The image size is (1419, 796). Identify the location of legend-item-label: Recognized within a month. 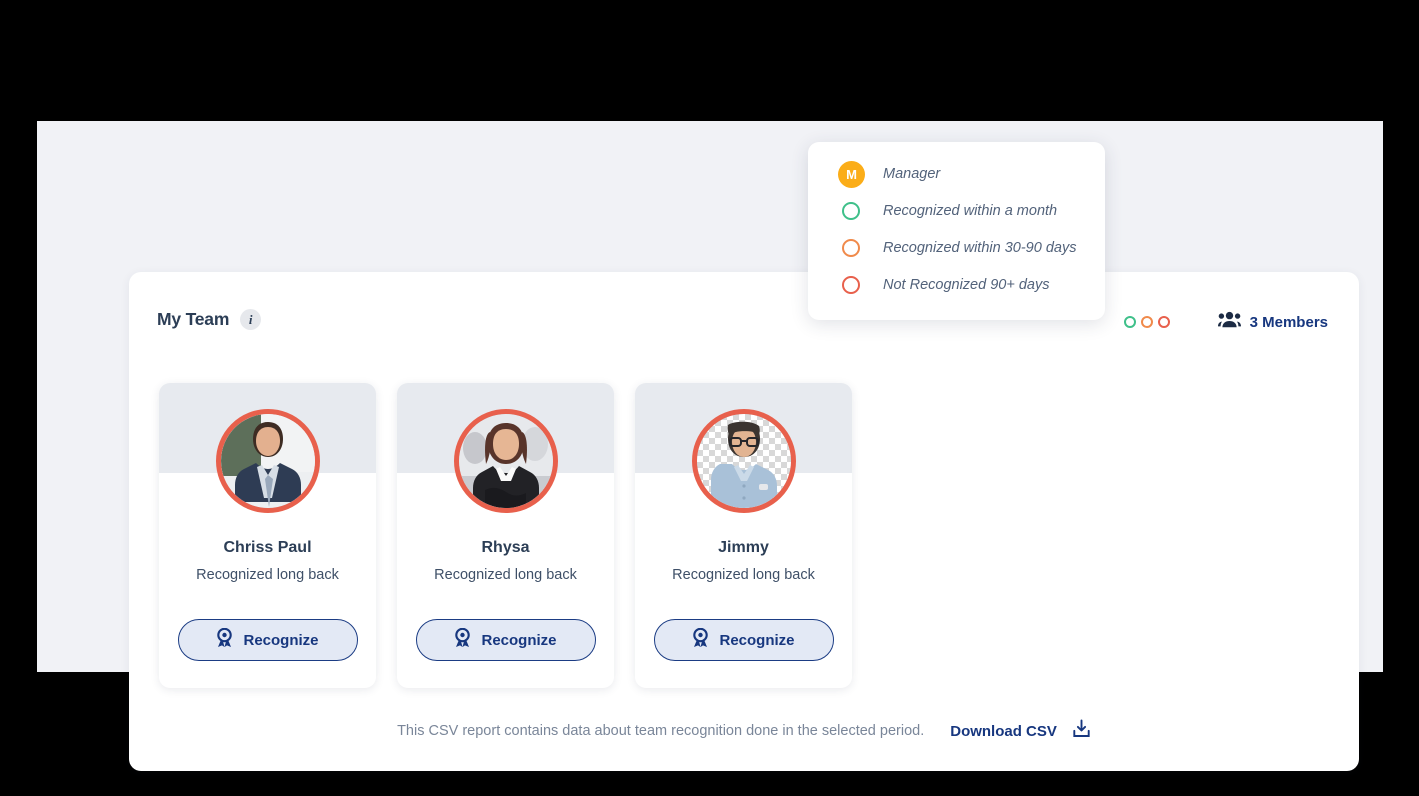
(970, 211).